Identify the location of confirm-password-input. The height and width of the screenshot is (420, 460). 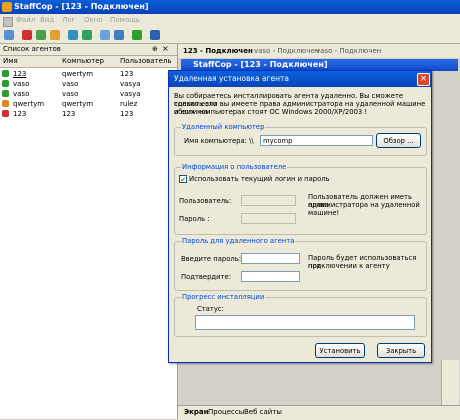
(270, 276).